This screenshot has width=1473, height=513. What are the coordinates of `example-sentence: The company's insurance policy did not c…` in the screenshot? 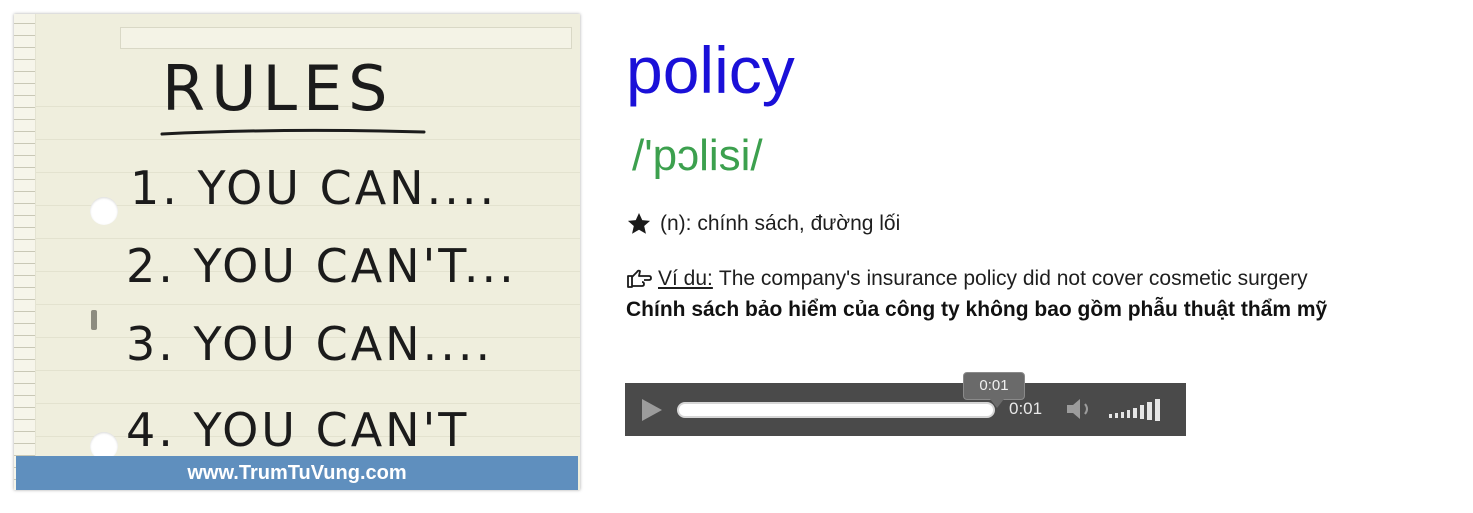 It's located at (1013, 278).